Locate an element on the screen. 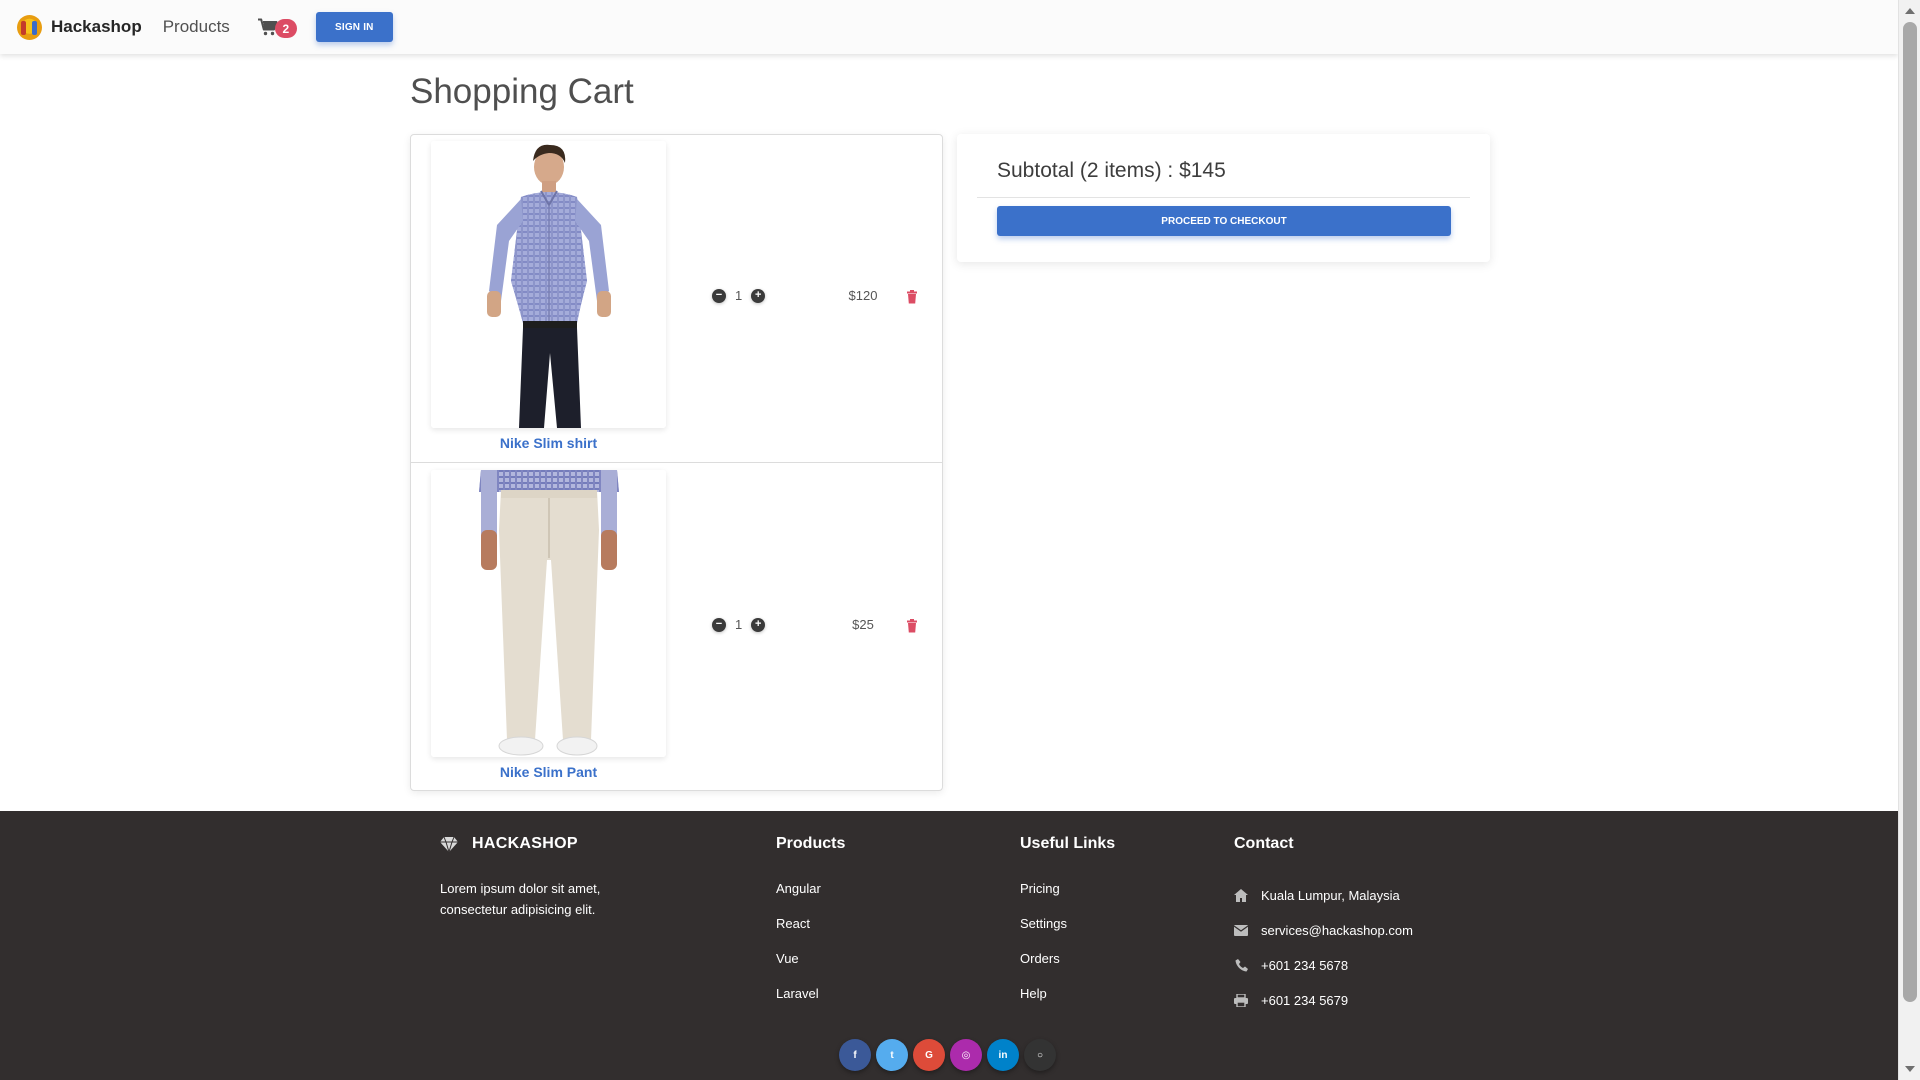 This screenshot has width=1920, height=1080. github-icon: ○ is located at coordinates (1040, 1055).